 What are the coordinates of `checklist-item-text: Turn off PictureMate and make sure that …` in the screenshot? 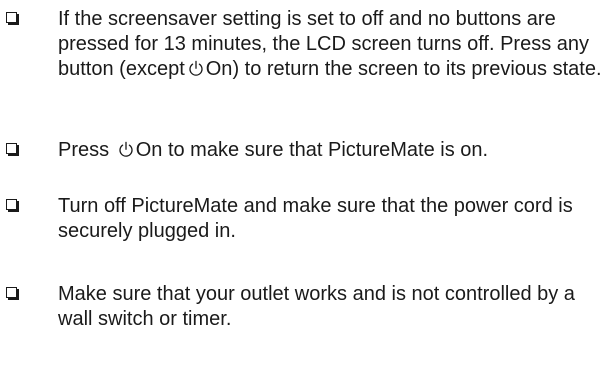 It's located at (315, 218).